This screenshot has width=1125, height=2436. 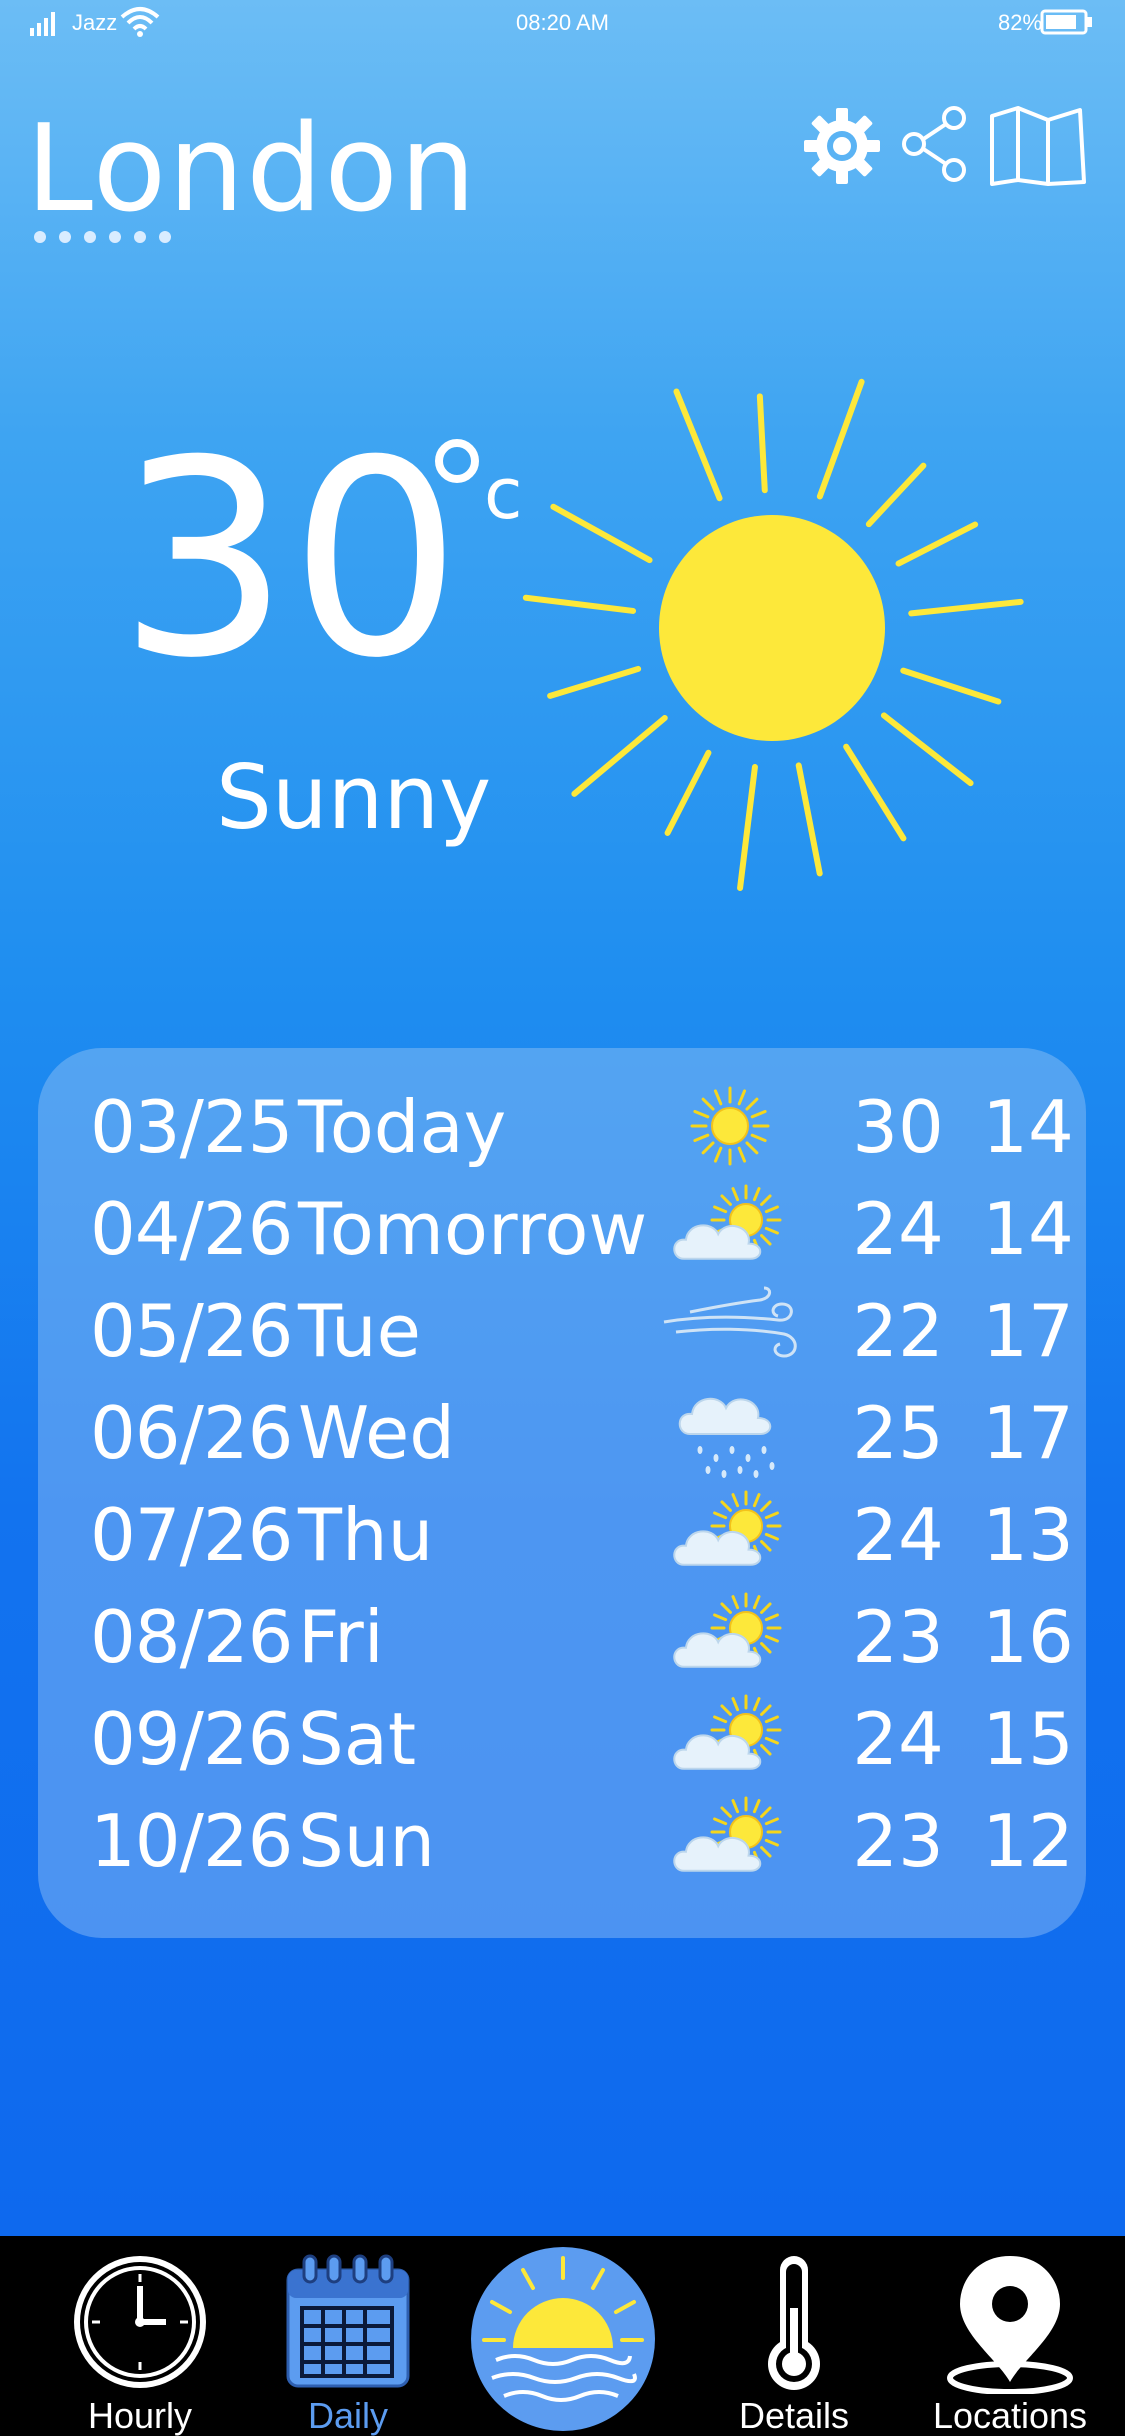 I want to click on bottom-navigation: Hourly Daily Details Locations, so click(x=562, y=2336).